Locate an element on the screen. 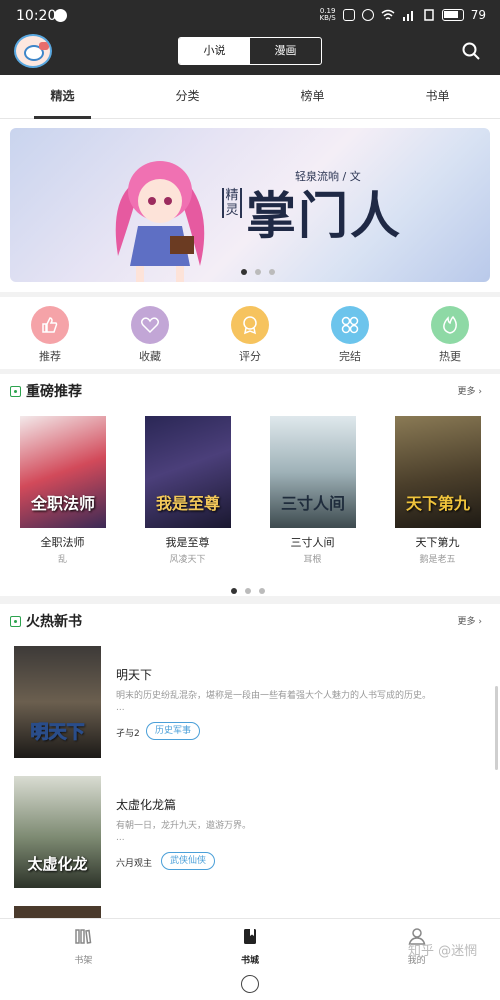 The height and width of the screenshot is (1000, 500). book-title: 我是至尊 is located at coordinates (187, 542).